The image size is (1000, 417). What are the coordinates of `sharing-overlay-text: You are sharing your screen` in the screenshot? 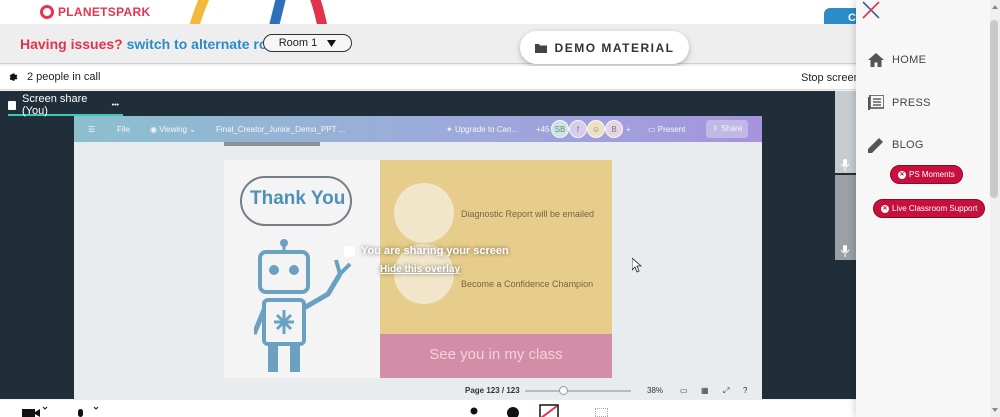 It's located at (435, 251).